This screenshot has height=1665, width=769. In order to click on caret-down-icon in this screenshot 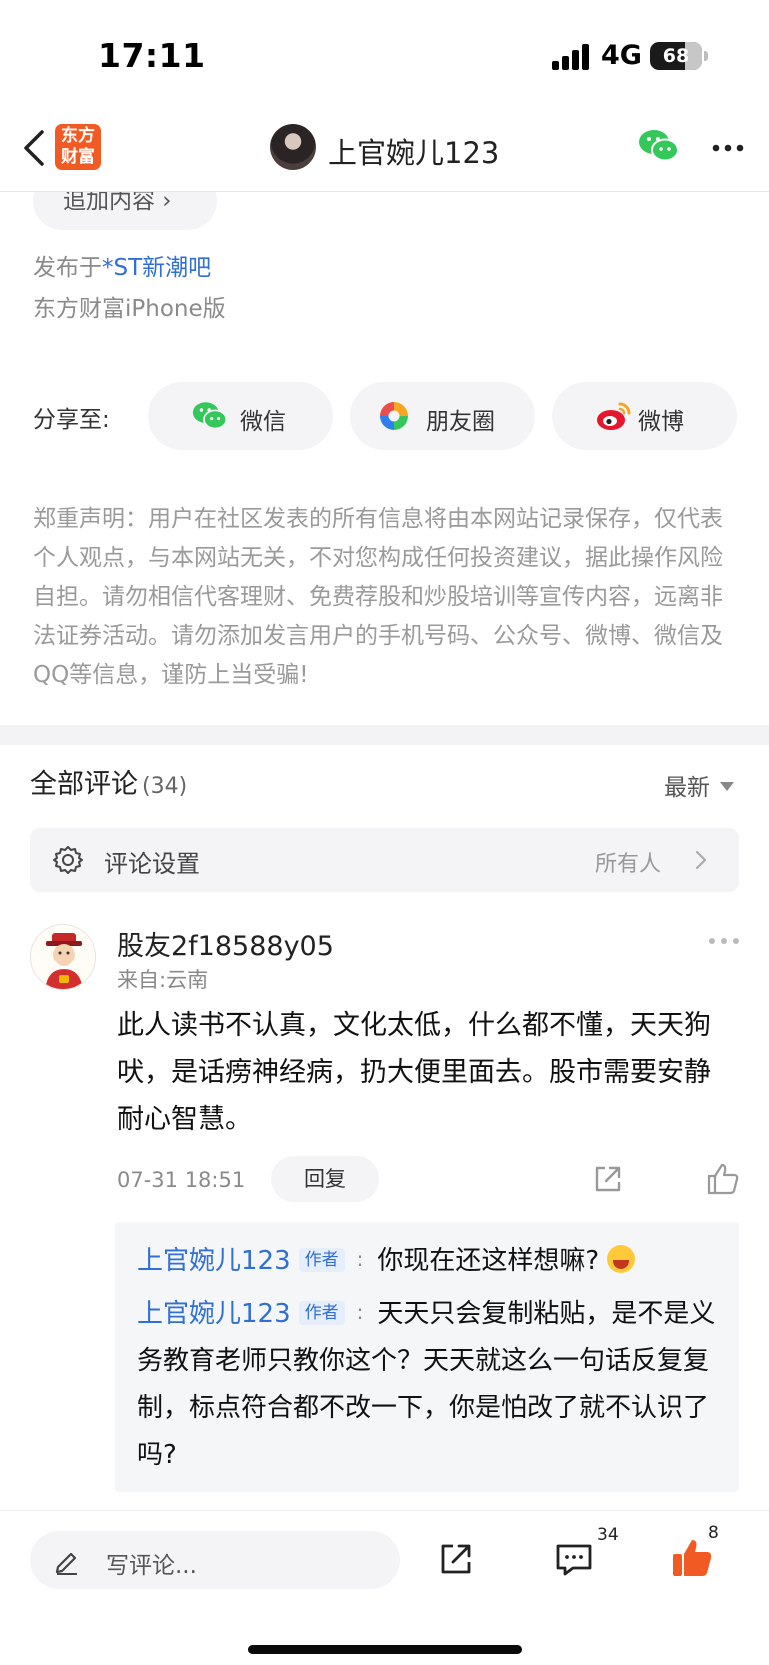, I will do `click(727, 786)`.